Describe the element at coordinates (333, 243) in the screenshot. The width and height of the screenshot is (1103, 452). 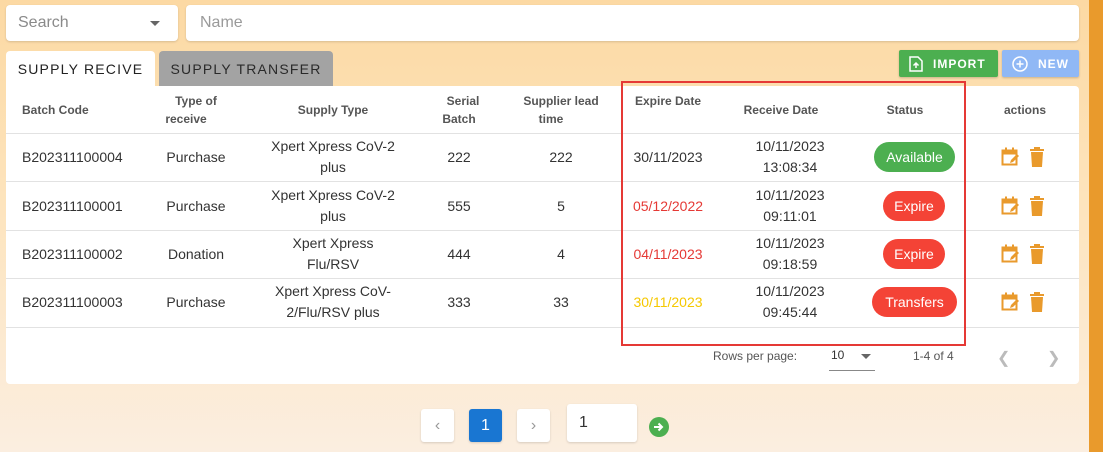
I see `cell-supply-type-line1: Xpert Xpress` at that location.